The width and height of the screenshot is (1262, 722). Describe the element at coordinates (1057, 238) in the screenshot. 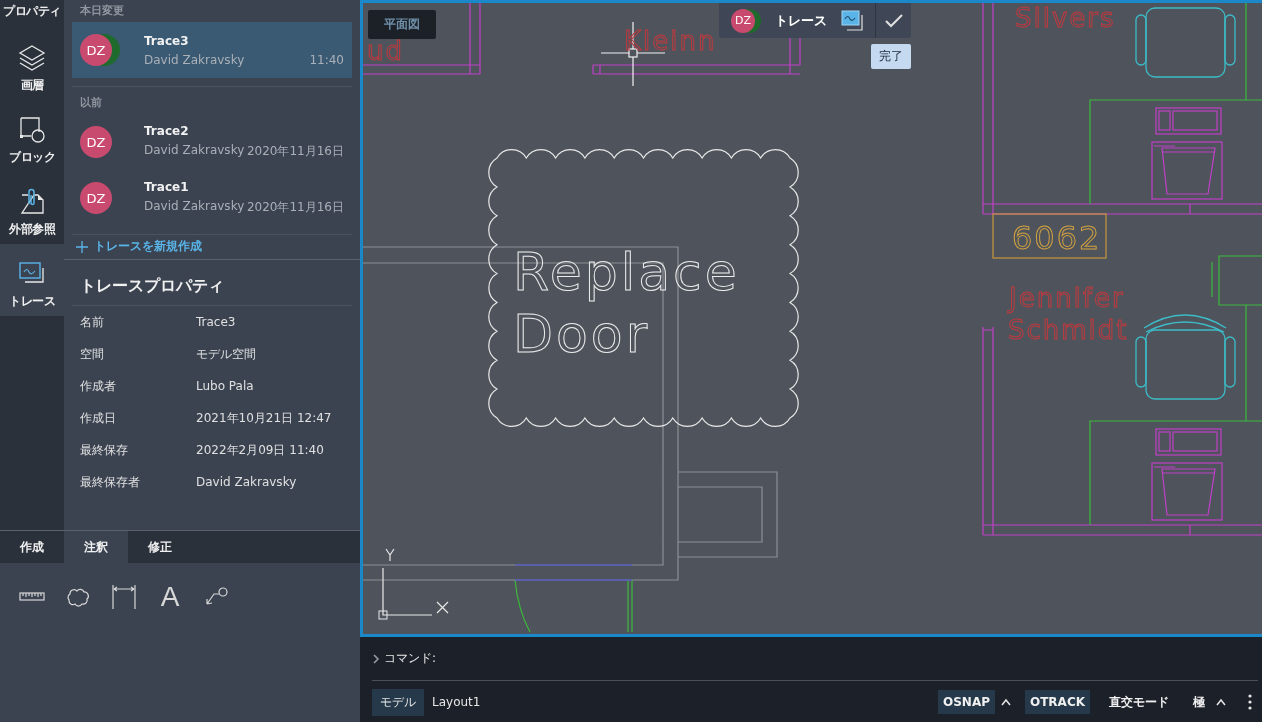

I see `room-number: 6062` at that location.